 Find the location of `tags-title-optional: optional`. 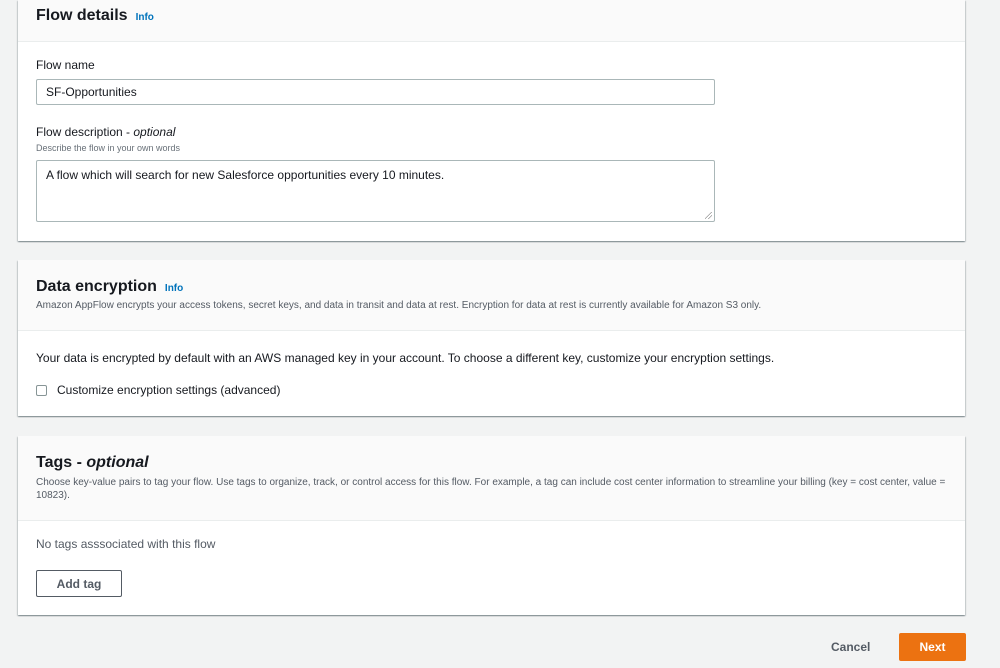

tags-title-optional: optional is located at coordinates (117, 462).